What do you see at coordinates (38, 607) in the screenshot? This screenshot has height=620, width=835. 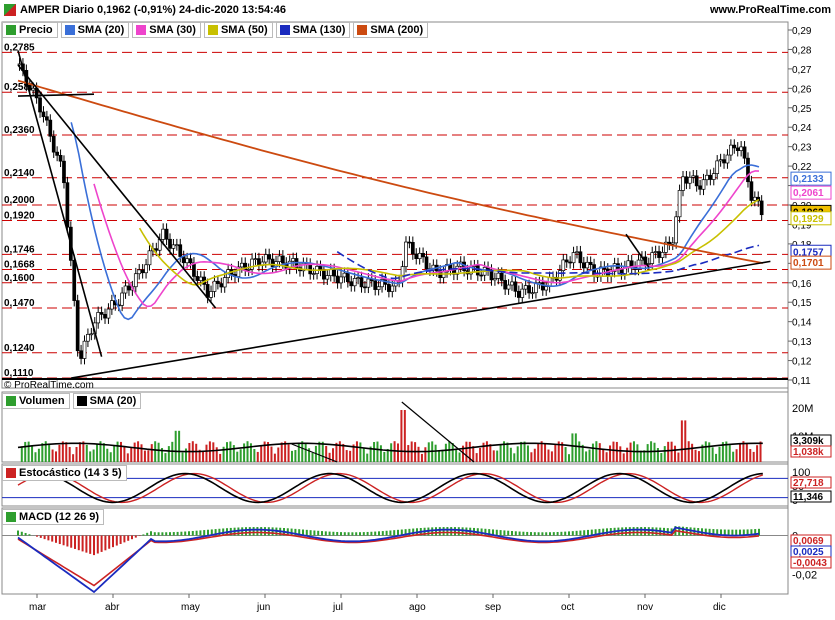 I see `x-tick-label: mar` at bounding box center [38, 607].